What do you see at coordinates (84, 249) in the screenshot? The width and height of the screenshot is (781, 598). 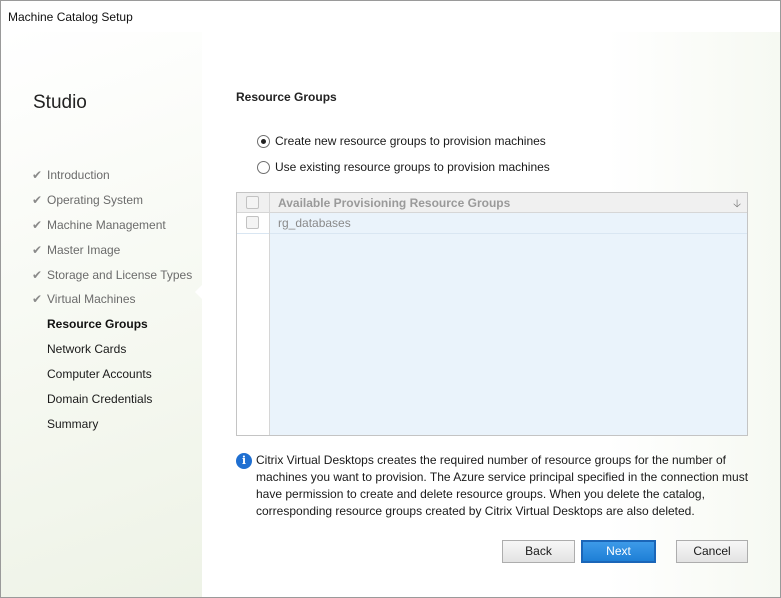 I see `step-label: Master Image` at bounding box center [84, 249].